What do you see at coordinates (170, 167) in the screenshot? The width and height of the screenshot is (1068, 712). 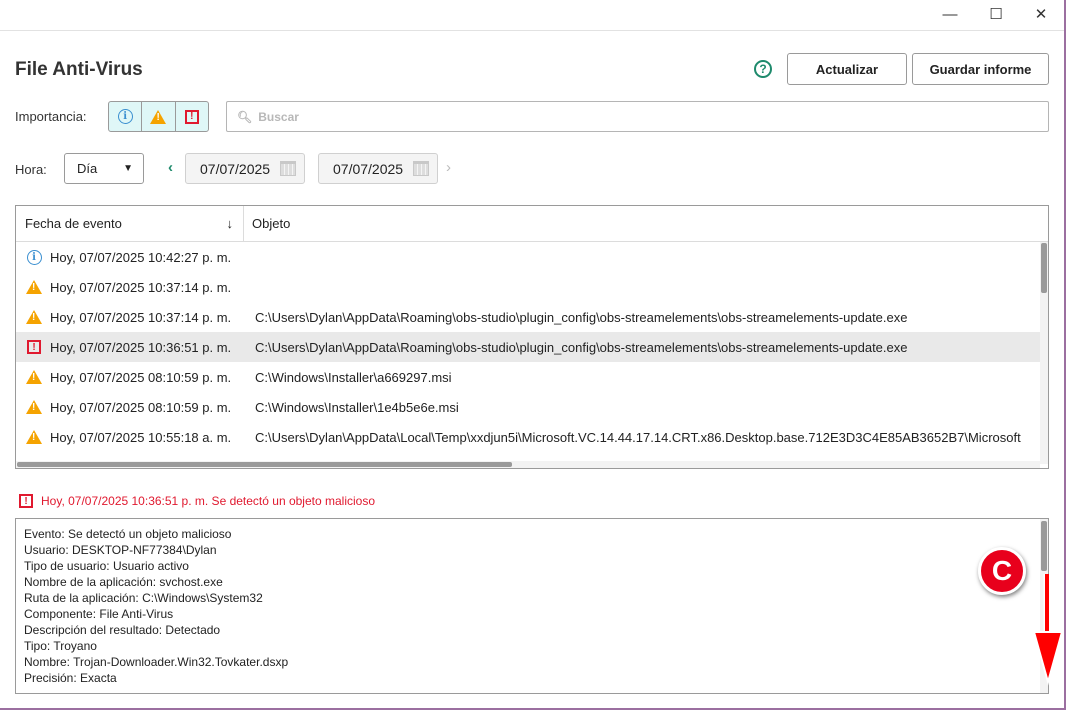 I see `previous-date-button: ‹` at bounding box center [170, 167].